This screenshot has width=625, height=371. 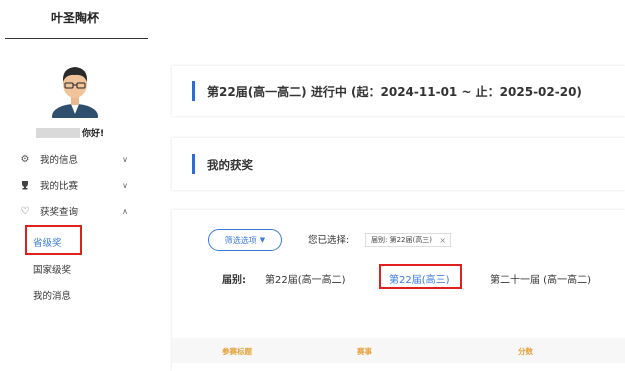 I want to click on heart-icon: ♡, so click(x=25, y=211).